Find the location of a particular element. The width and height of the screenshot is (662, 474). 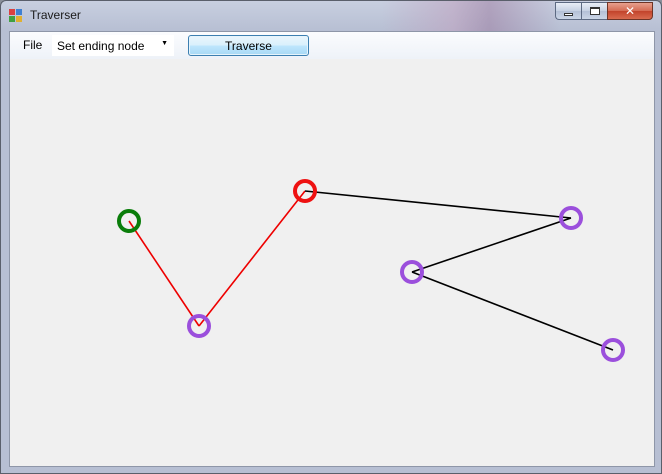

chevron-down-icon: ▼ is located at coordinates (164, 43).